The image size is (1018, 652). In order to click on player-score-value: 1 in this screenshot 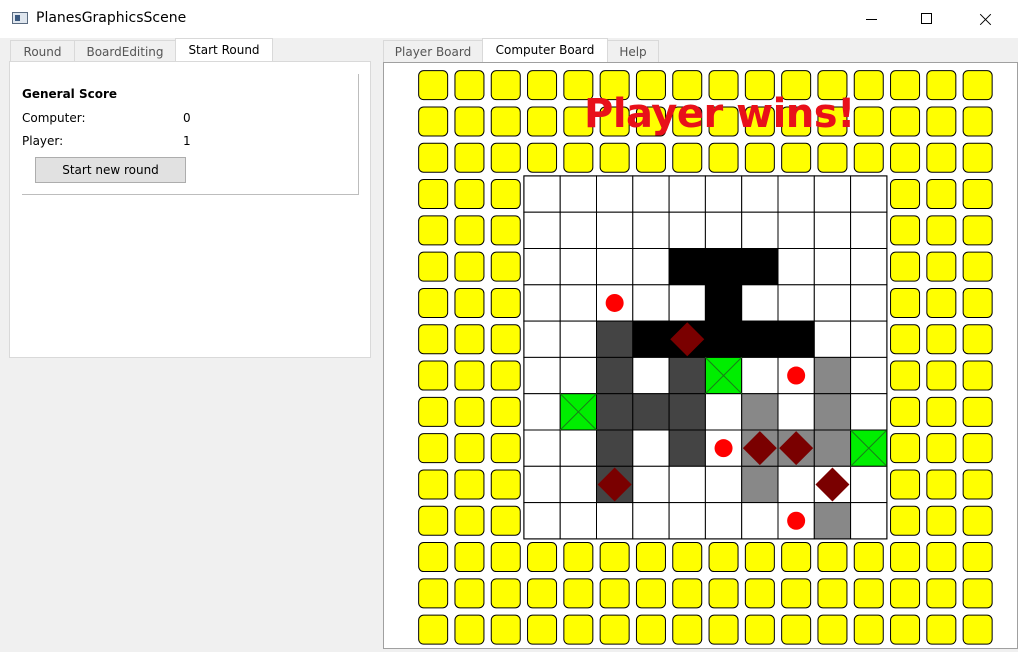, I will do `click(187, 141)`.